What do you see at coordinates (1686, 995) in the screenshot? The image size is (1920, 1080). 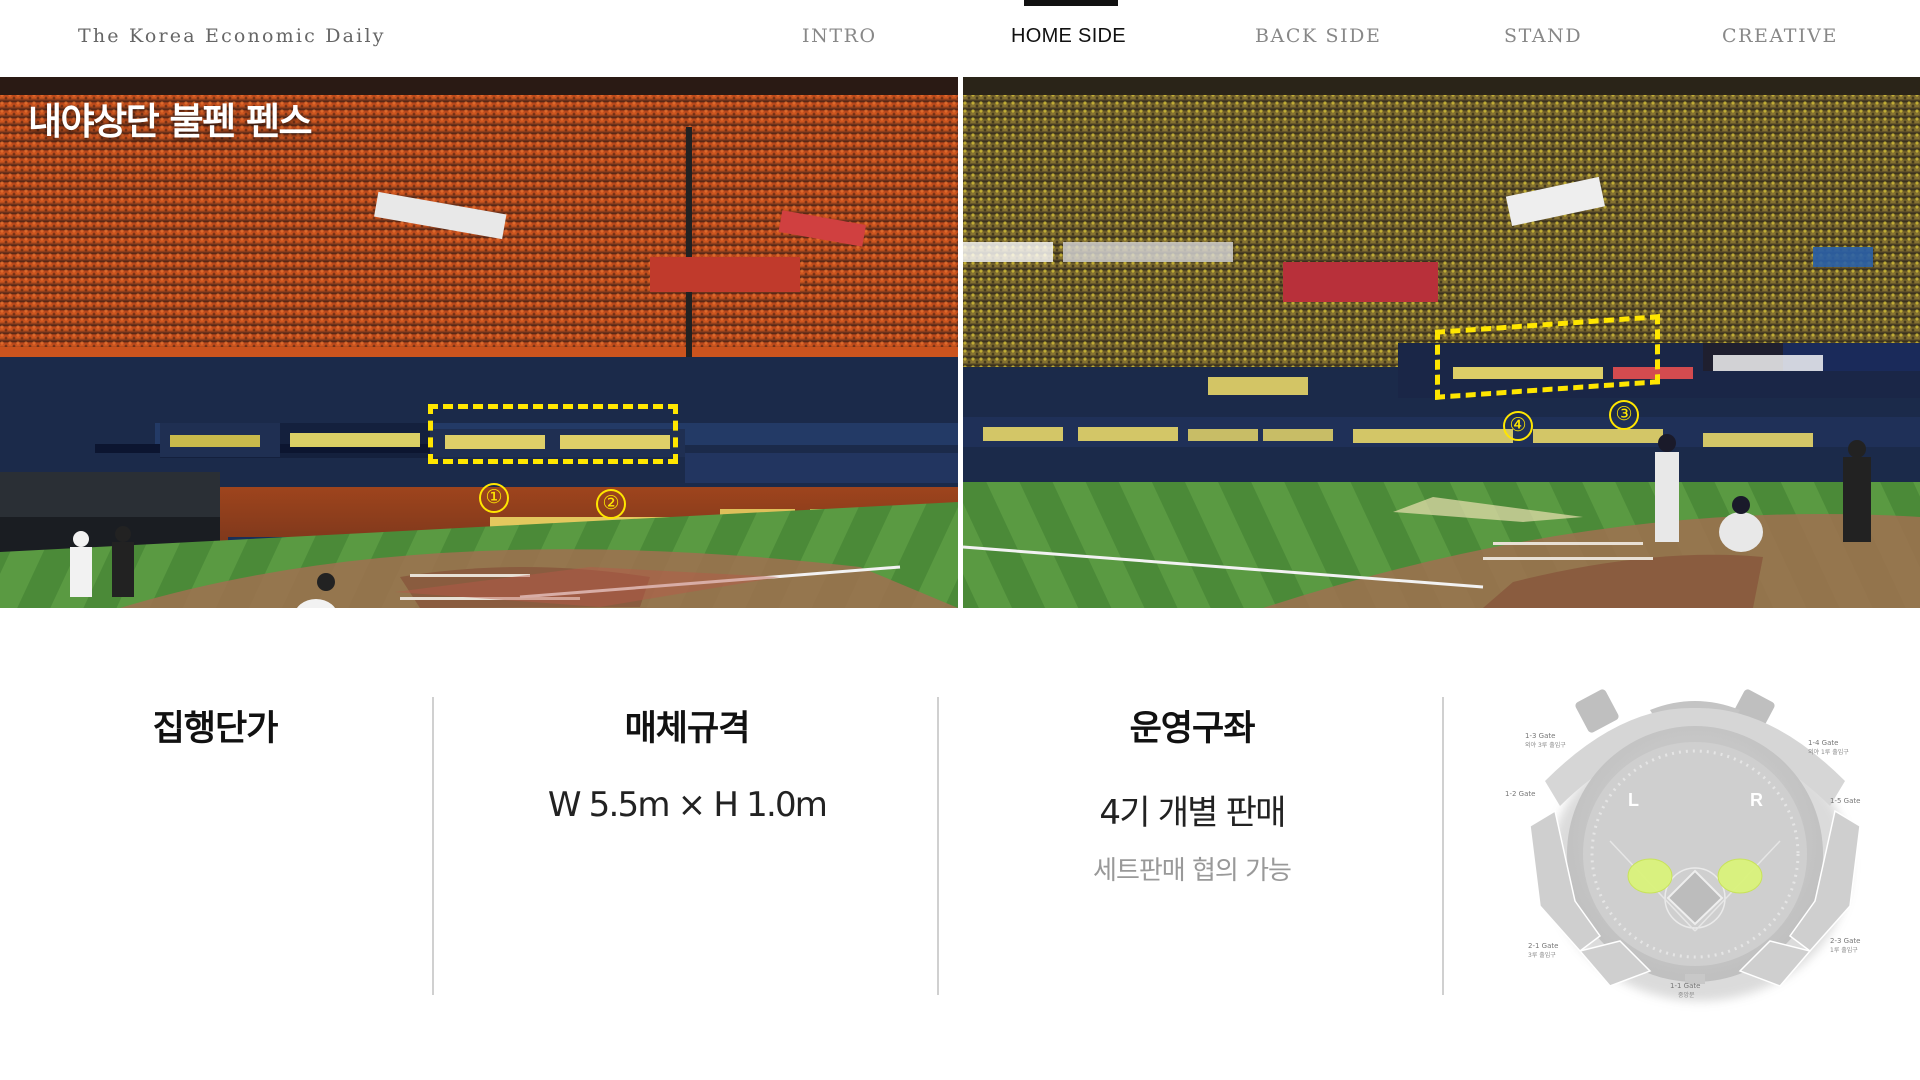 I see `gate-1-1-sub: 중앙문` at bounding box center [1686, 995].